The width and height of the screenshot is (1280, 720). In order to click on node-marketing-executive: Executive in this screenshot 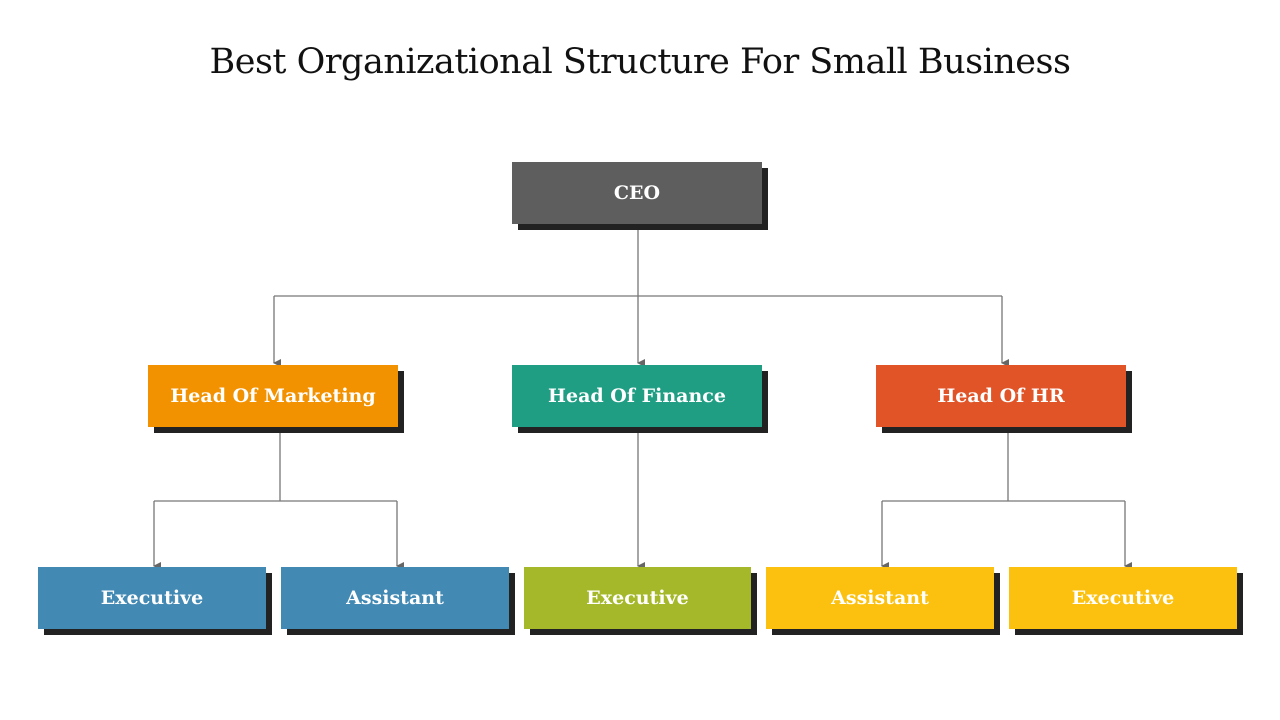, I will do `click(152, 598)`.